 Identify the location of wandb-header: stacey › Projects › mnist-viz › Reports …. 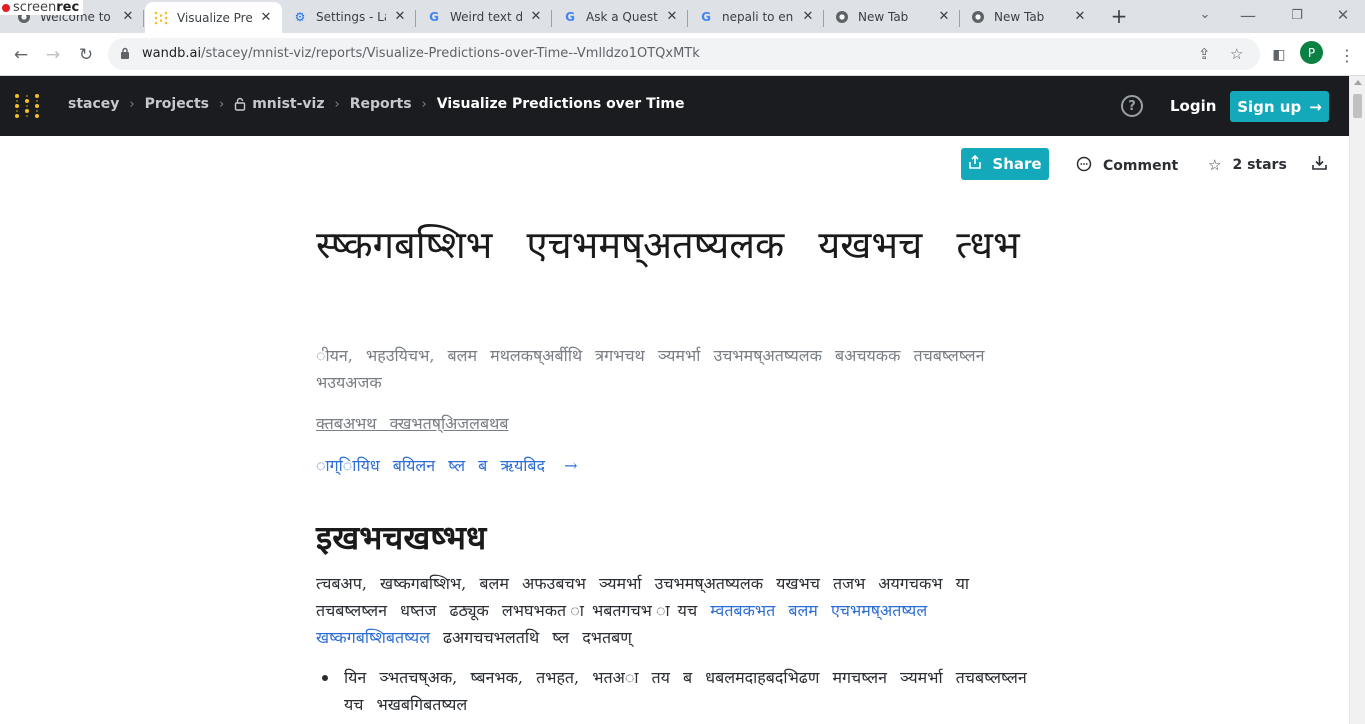
(674, 106).